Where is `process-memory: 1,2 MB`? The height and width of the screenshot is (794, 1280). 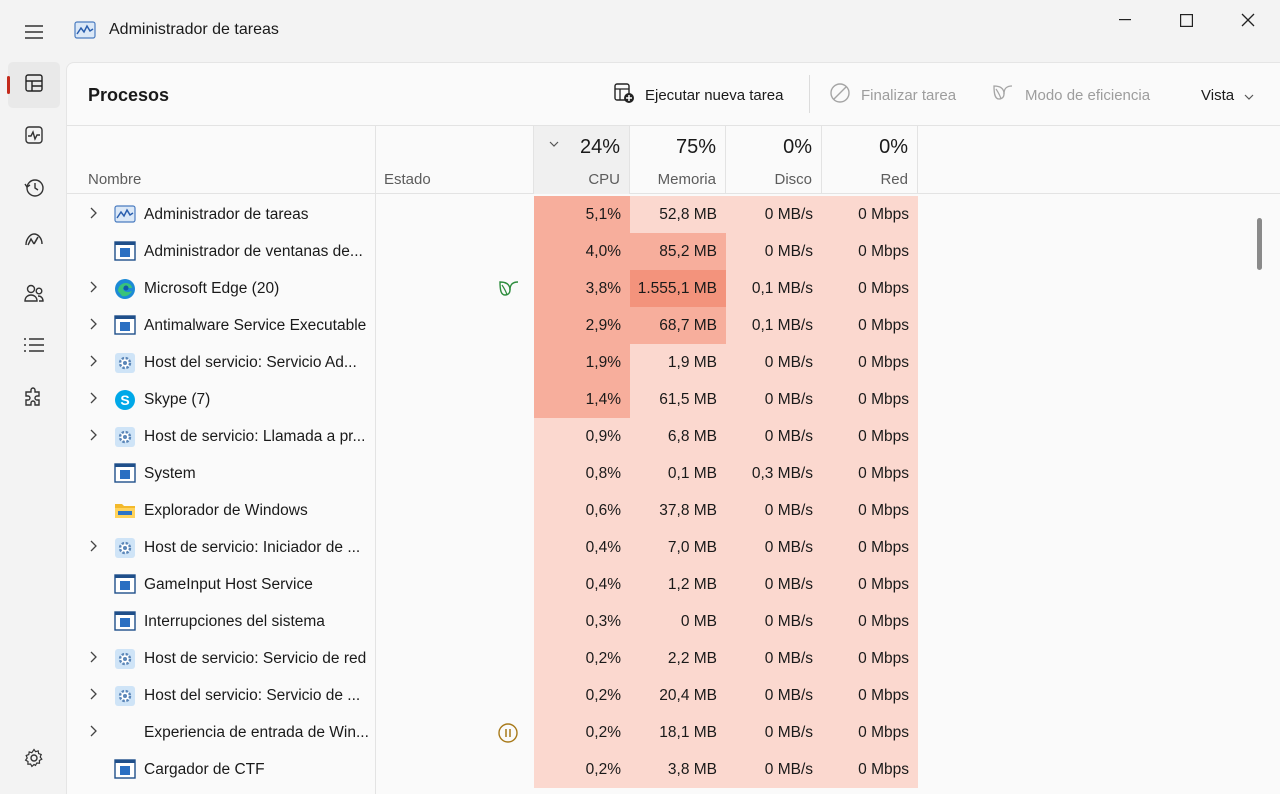 process-memory: 1,2 MB is located at coordinates (678, 584).